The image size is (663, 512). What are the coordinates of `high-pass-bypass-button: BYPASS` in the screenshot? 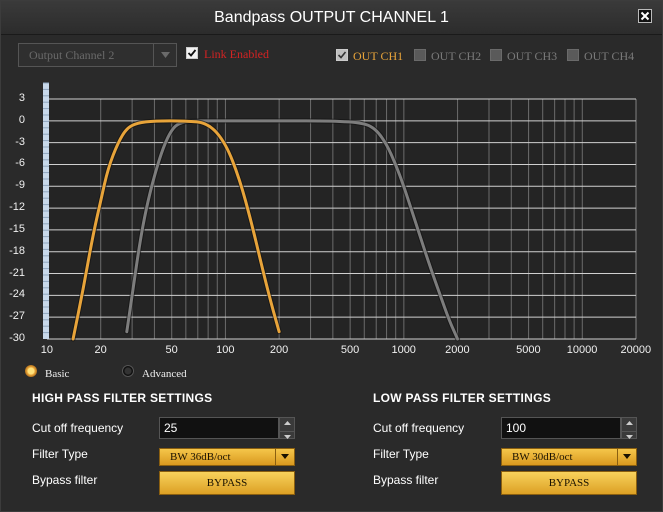 It's located at (227, 483).